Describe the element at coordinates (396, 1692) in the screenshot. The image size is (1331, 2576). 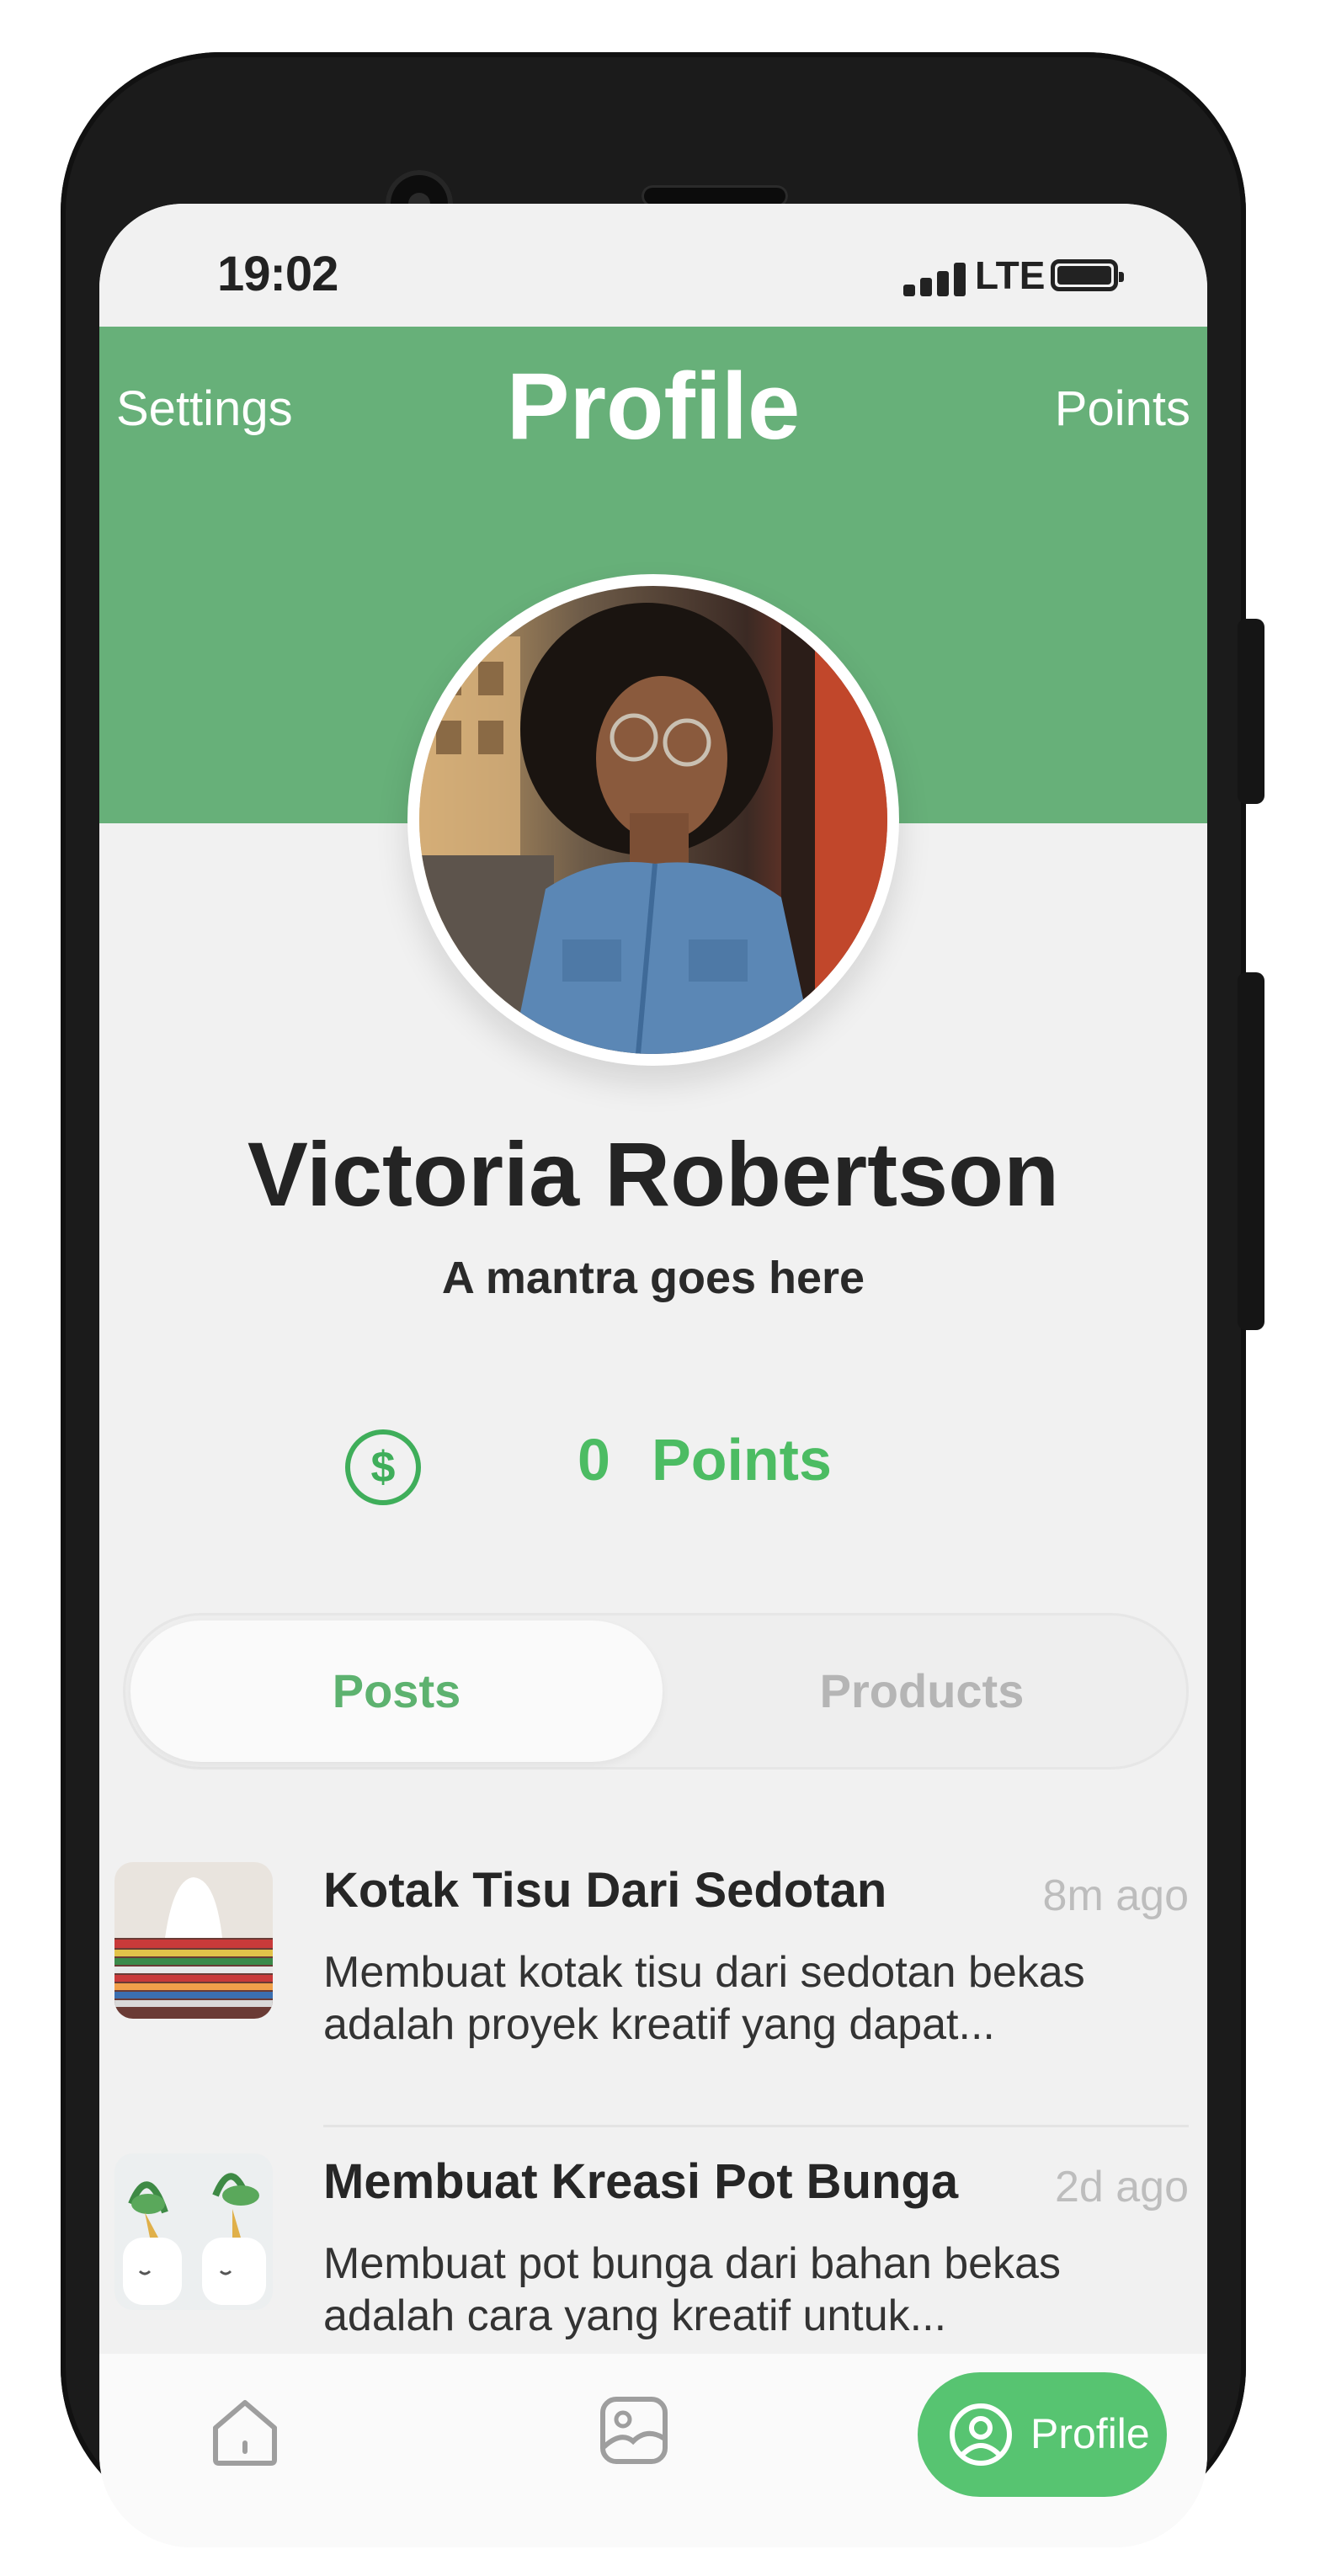
I see `tab-posts: Posts` at that location.